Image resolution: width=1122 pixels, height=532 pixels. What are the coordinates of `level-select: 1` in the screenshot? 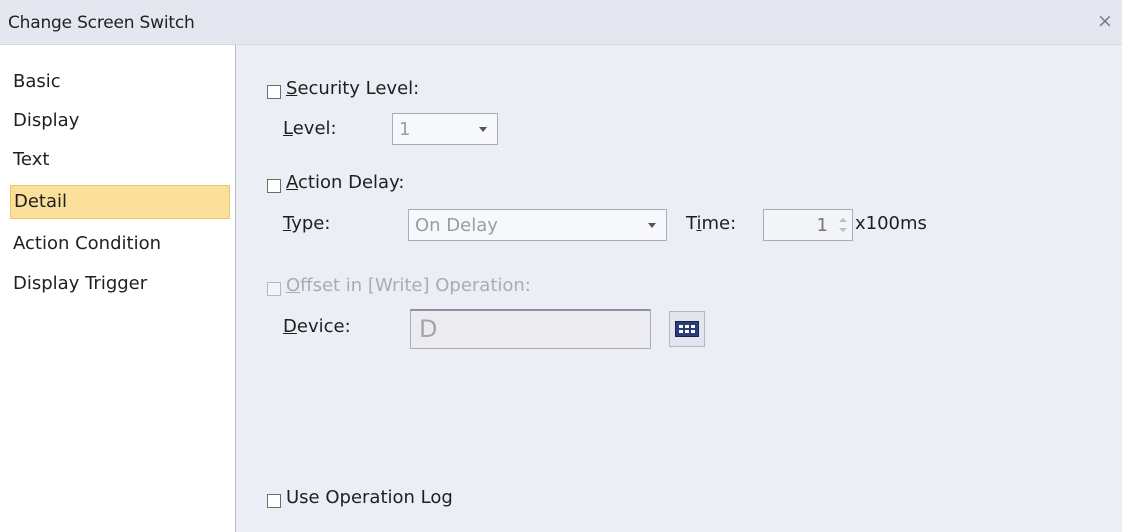 It's located at (445, 129).